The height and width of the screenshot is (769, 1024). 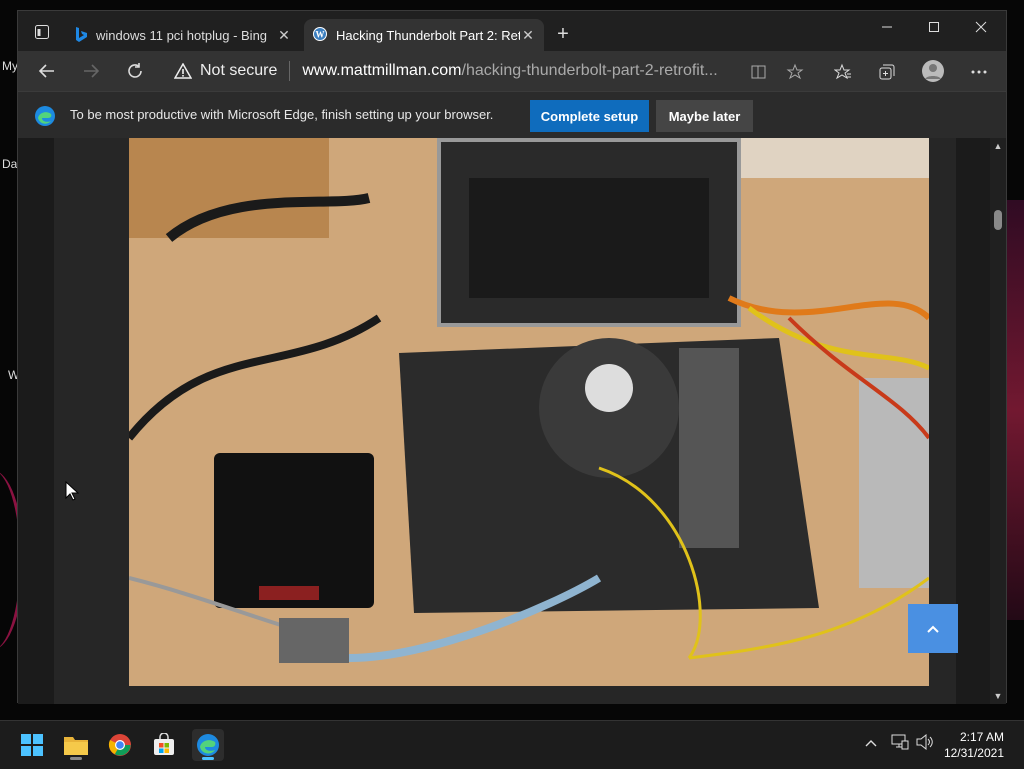 I want to click on refresh-button, so click(x=135, y=71).